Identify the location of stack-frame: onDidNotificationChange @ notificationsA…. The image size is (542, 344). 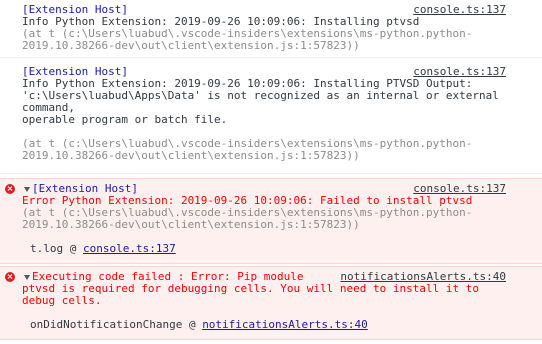
(199, 325).